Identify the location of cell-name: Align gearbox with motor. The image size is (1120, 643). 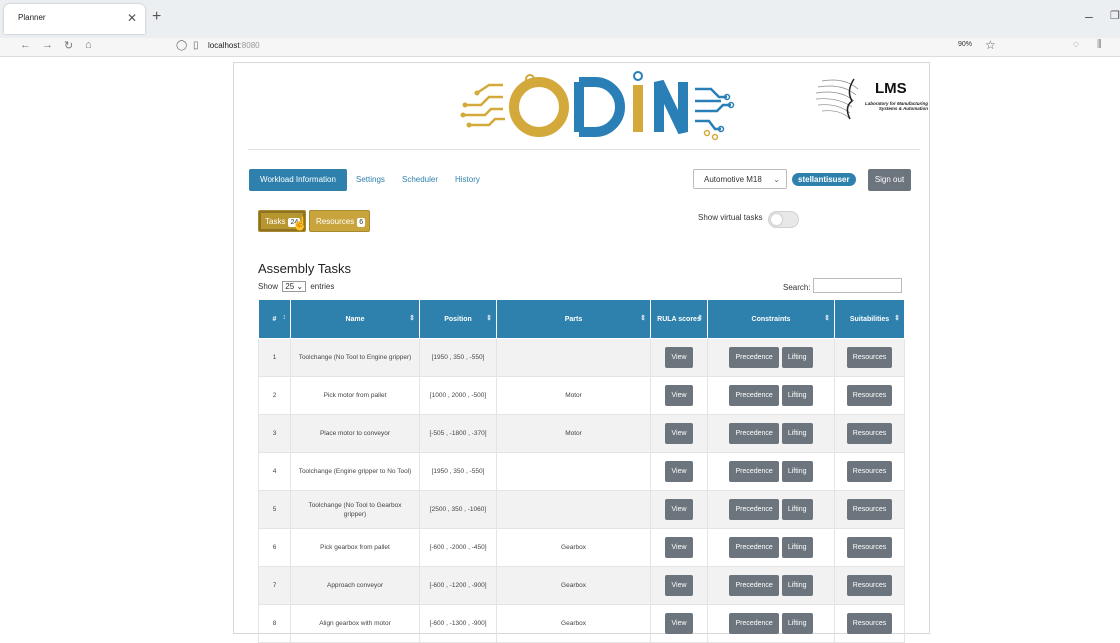
(355, 623).